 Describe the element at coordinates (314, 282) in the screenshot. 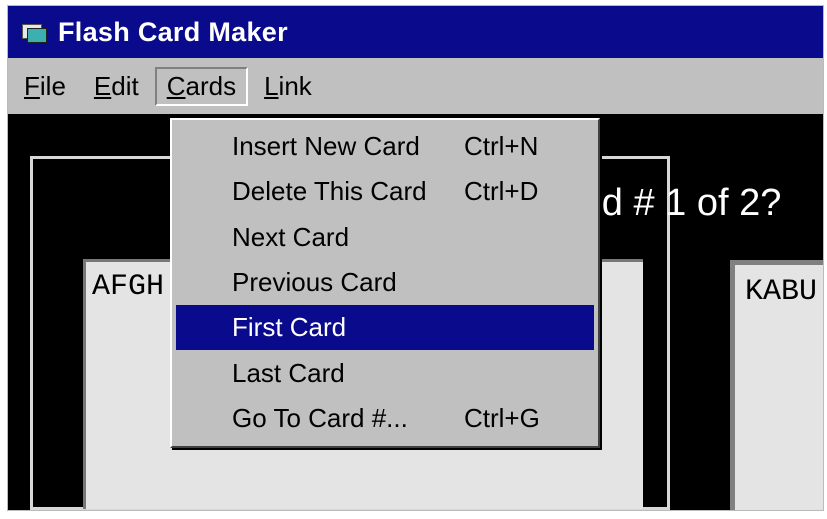

I see `menu-item-label: Previous Card` at that location.